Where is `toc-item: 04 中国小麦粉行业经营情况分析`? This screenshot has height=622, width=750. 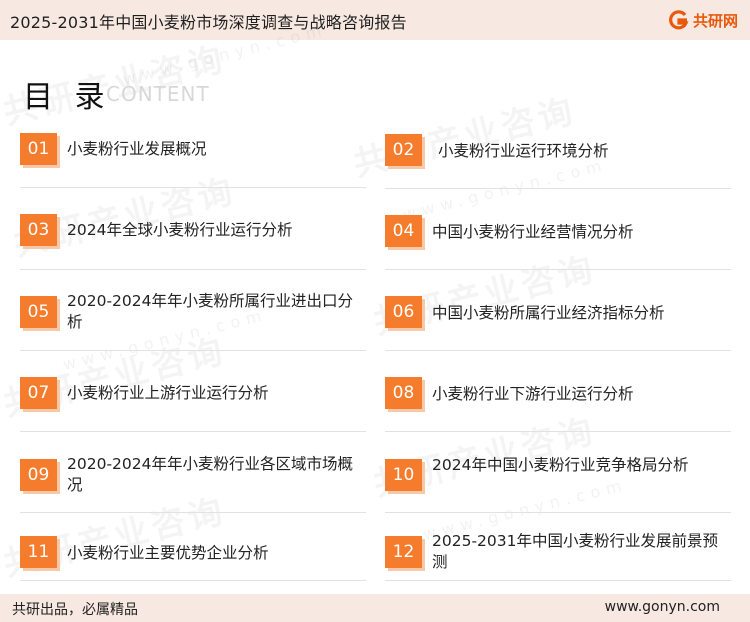
toc-item: 04 中国小麦粉行业经营情况分析 is located at coordinates (558, 235).